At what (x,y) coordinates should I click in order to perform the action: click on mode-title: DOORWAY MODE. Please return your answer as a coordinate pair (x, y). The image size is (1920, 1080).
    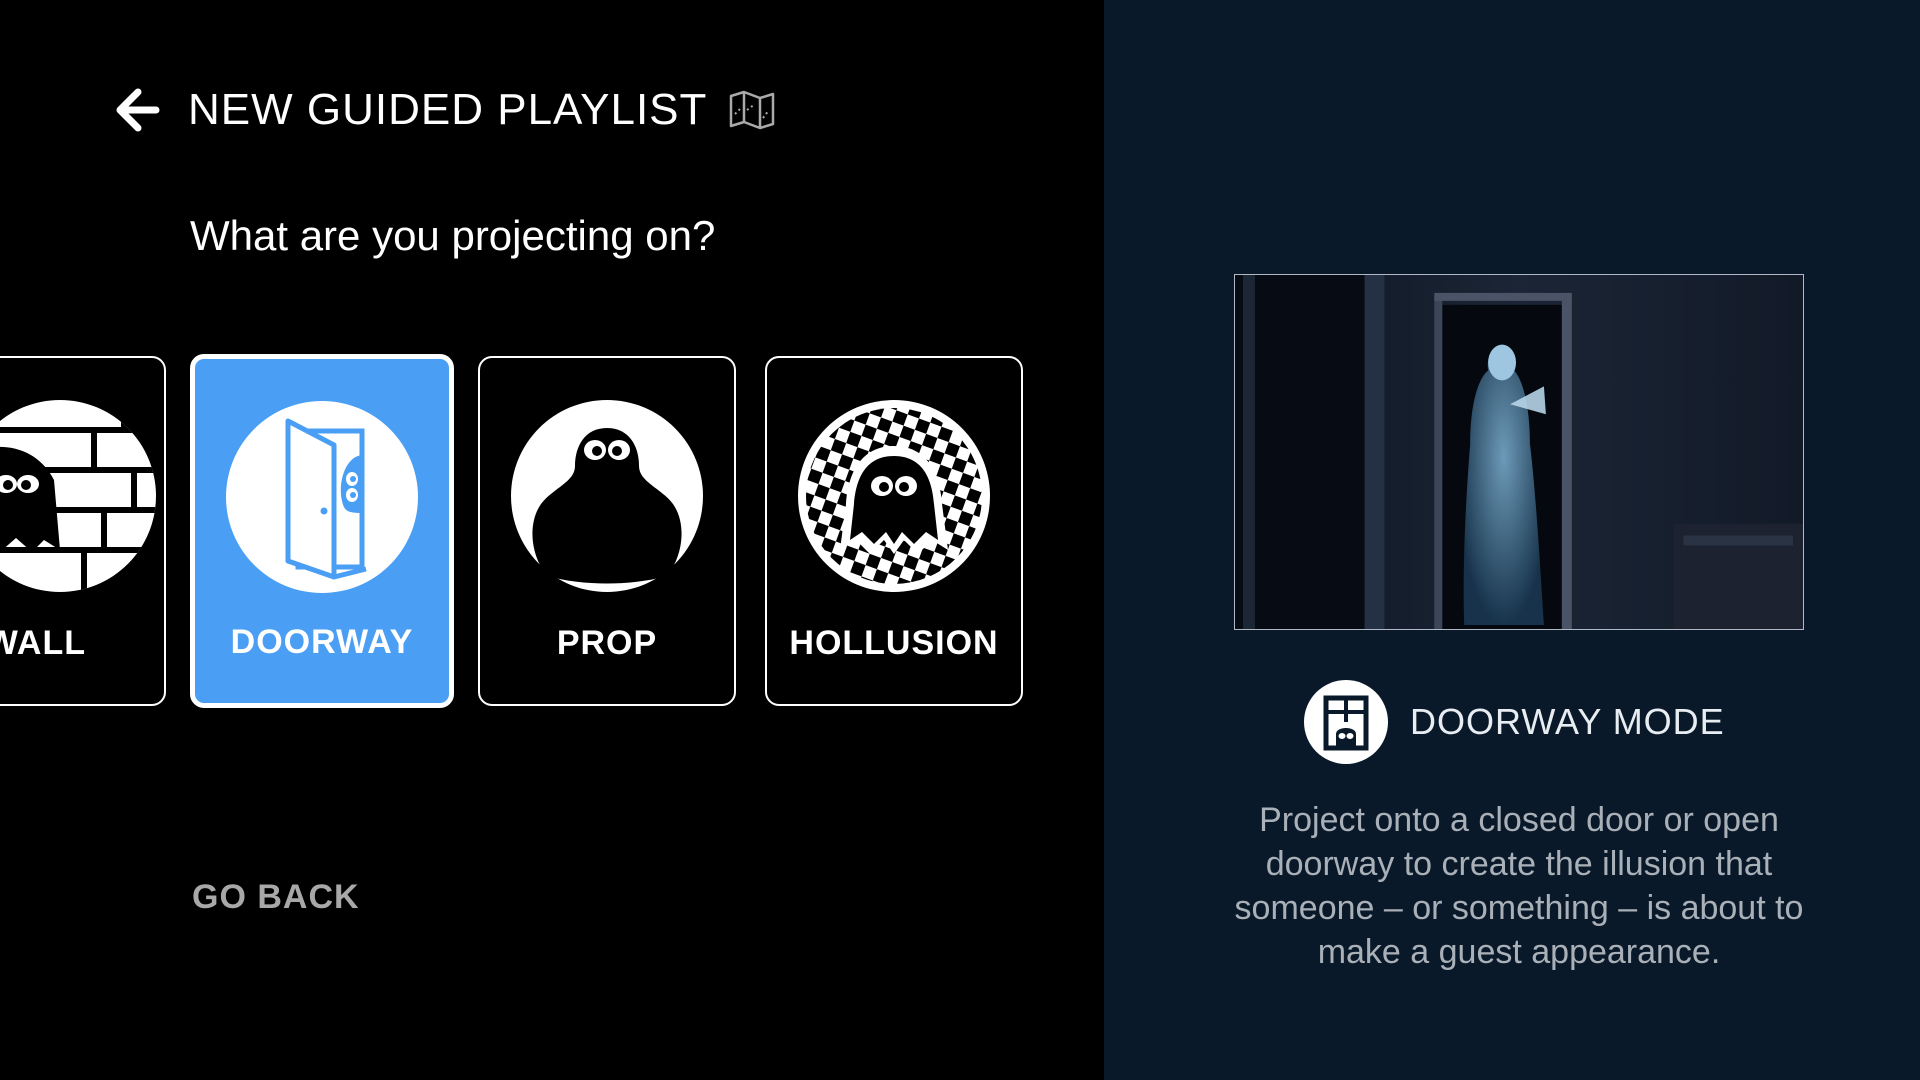
    Looking at the image, I should click on (1567, 721).